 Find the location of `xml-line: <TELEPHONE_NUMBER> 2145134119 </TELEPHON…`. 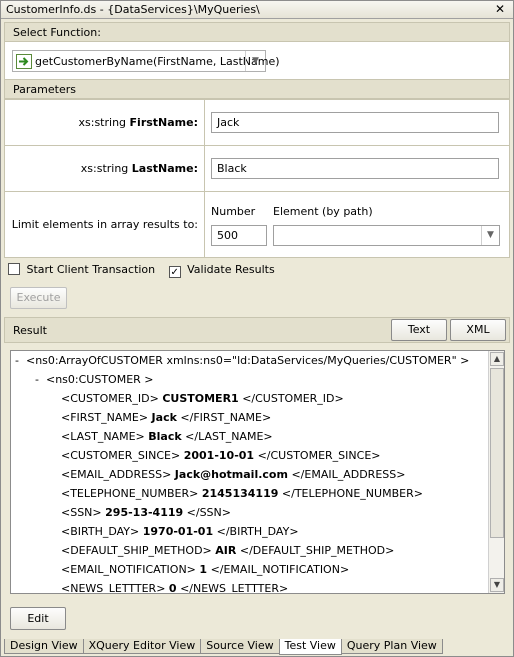

xml-line: <TELEPHONE_NUMBER> 2145134119 </TELEPHON… is located at coordinates (242, 493).